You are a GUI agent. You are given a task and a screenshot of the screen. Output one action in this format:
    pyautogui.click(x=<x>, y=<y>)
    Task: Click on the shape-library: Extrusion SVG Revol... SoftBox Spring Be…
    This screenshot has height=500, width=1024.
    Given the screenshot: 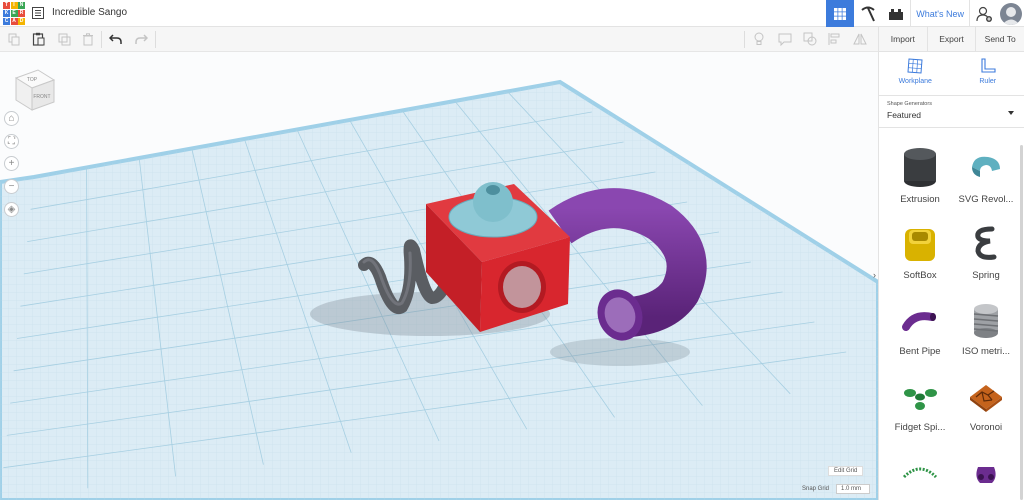 What is the action you would take?
    pyautogui.click(x=949, y=322)
    